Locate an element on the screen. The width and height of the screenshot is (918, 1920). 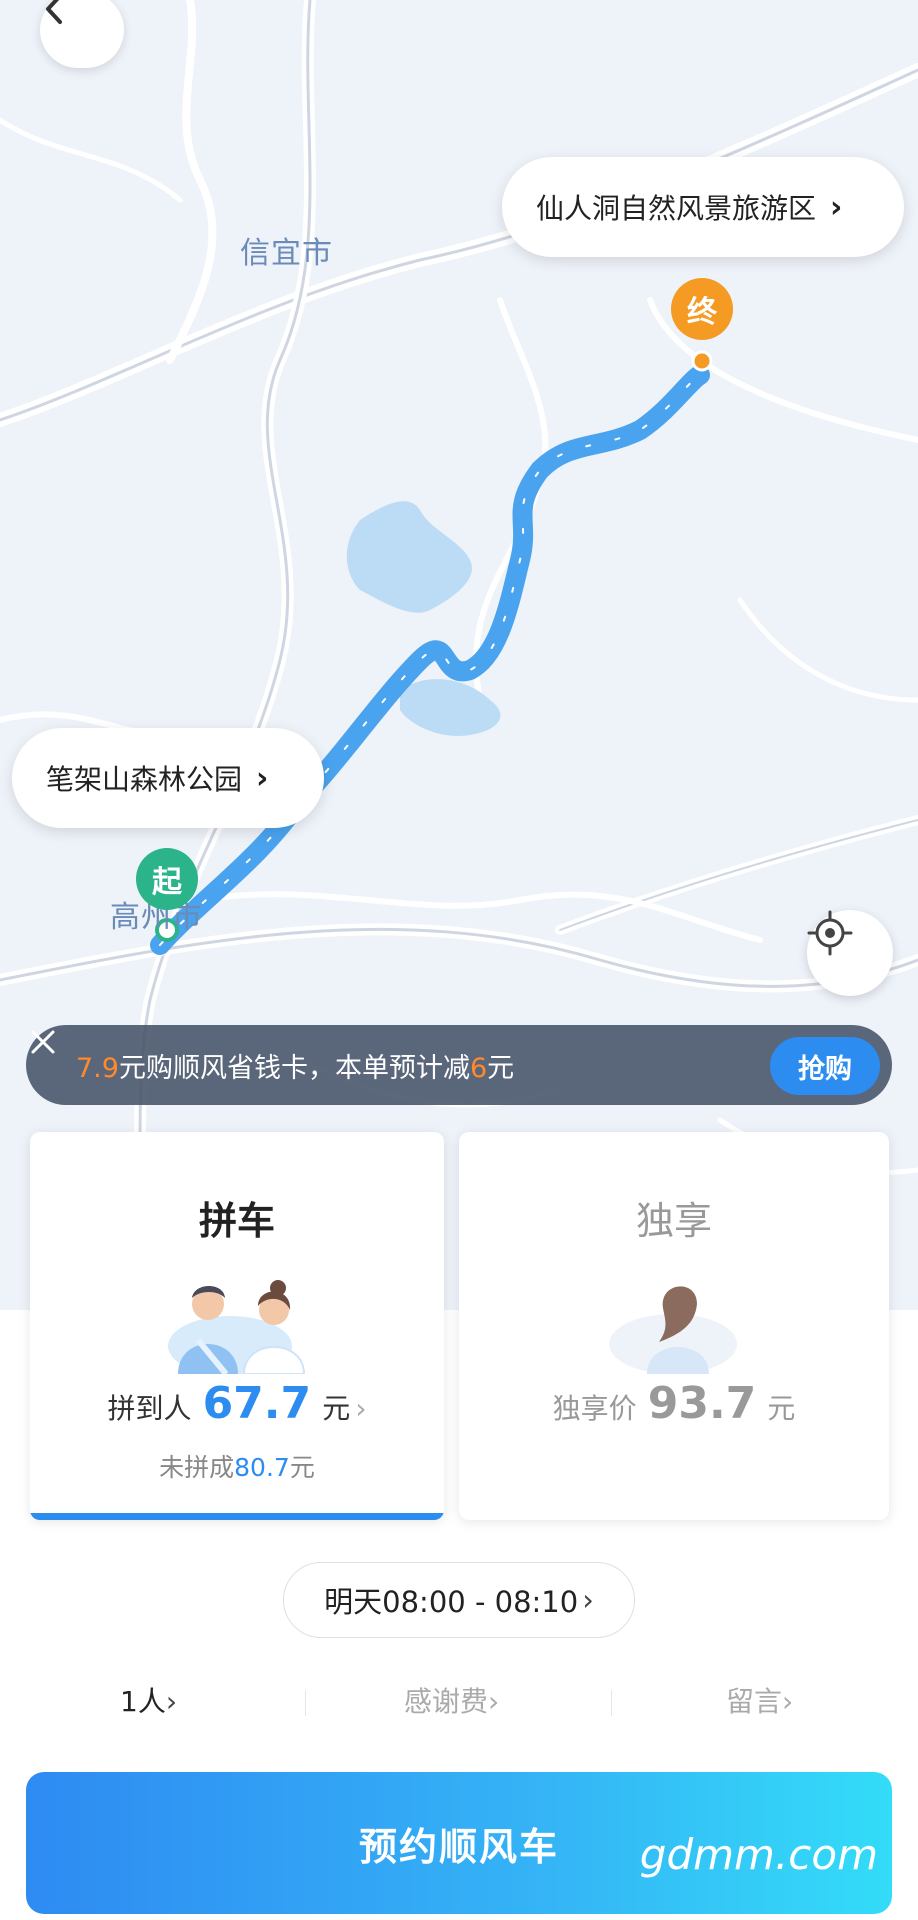
message-selector: 留言› is located at coordinates (759, 1700).